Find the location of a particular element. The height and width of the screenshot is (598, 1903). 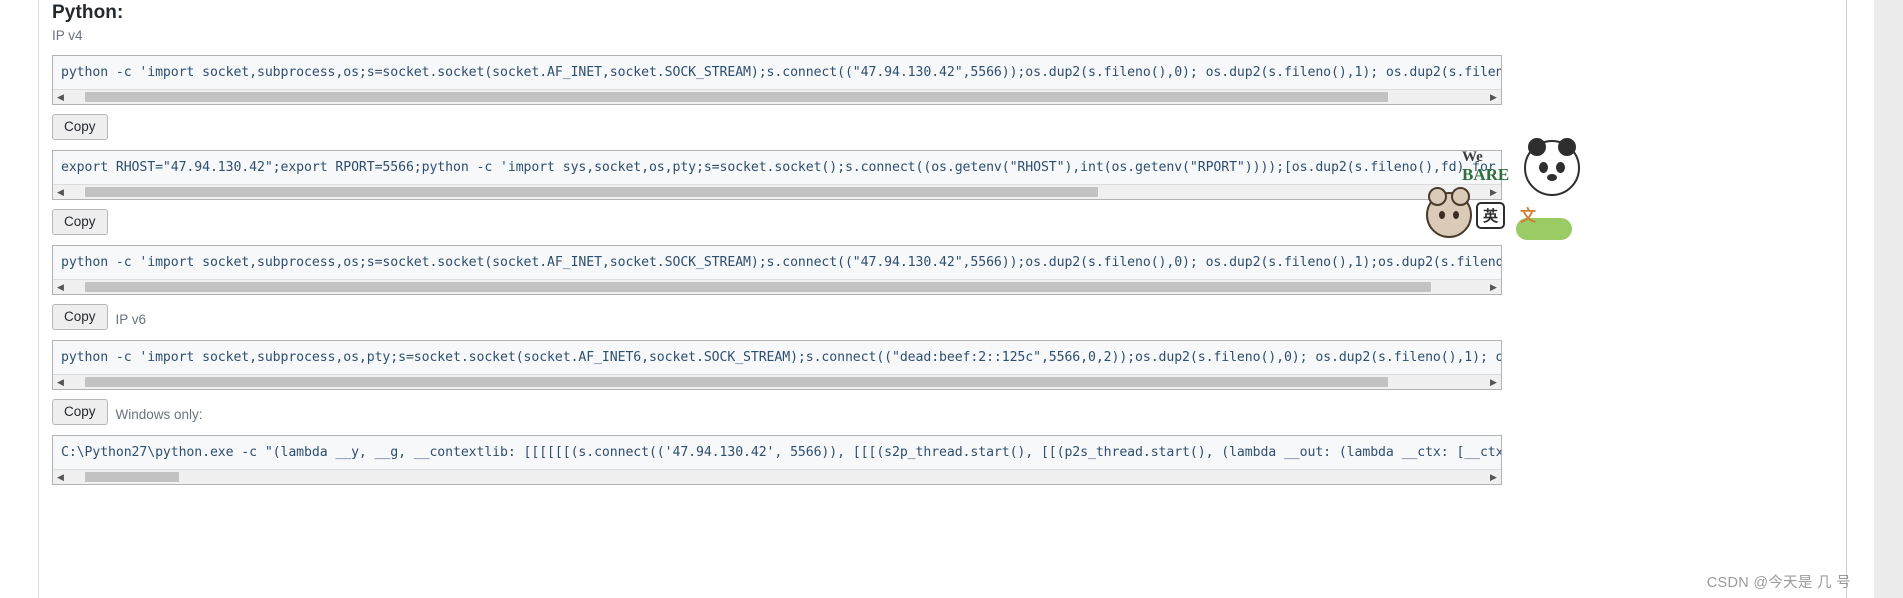

panda-bear-icon is located at coordinates (1552, 167).